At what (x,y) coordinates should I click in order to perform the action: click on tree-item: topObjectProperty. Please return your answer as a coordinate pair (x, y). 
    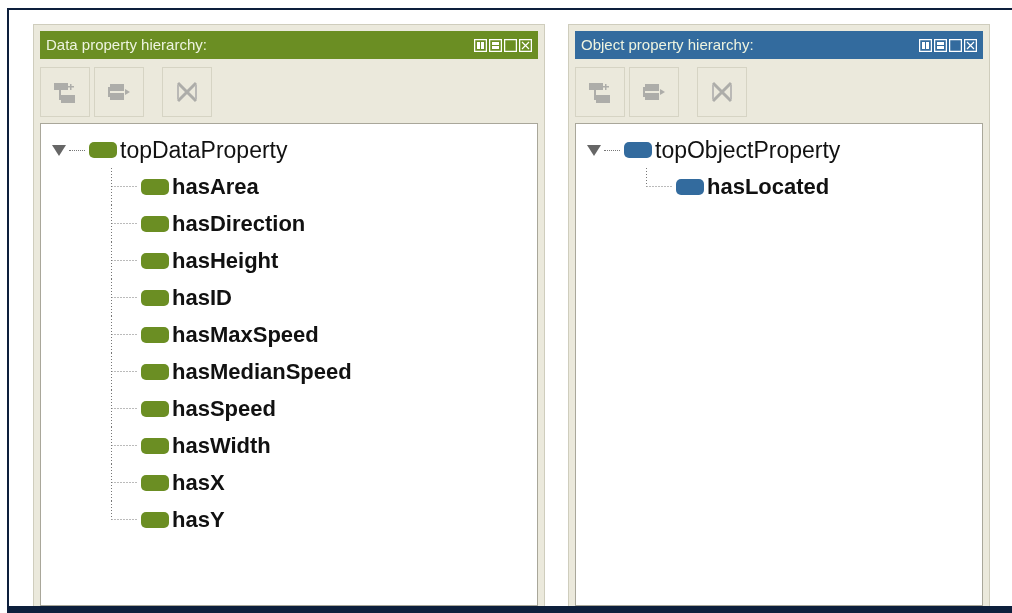
    Looking at the image, I should click on (748, 150).